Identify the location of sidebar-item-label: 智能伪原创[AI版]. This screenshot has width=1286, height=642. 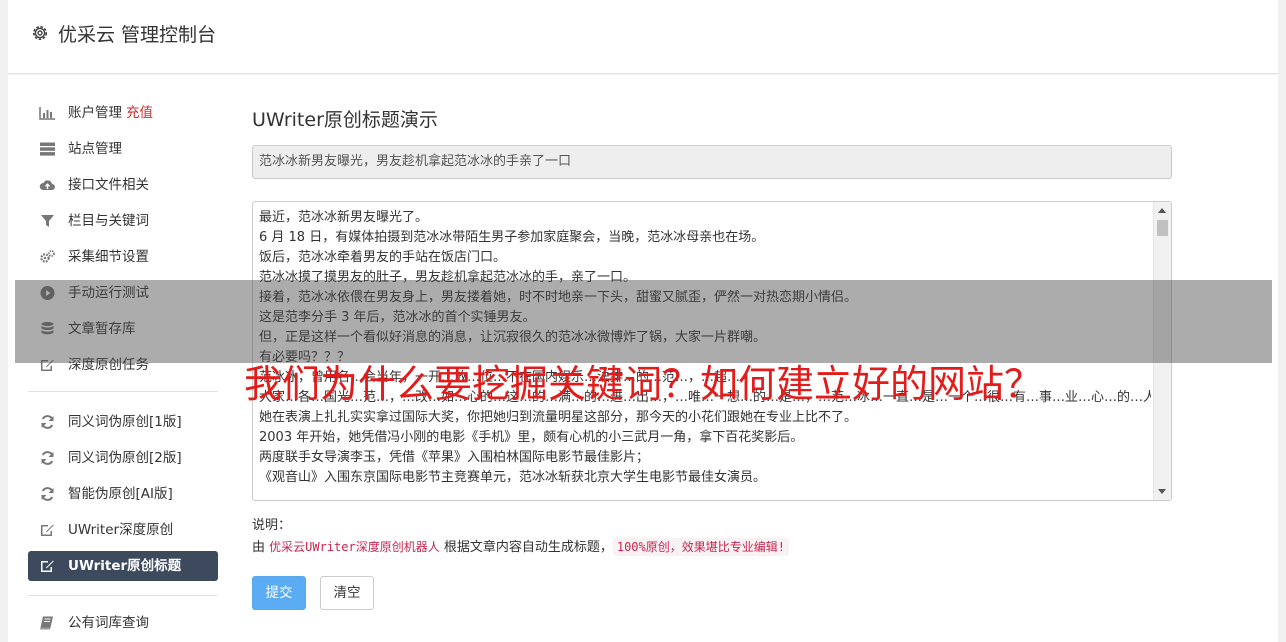
(120, 494).